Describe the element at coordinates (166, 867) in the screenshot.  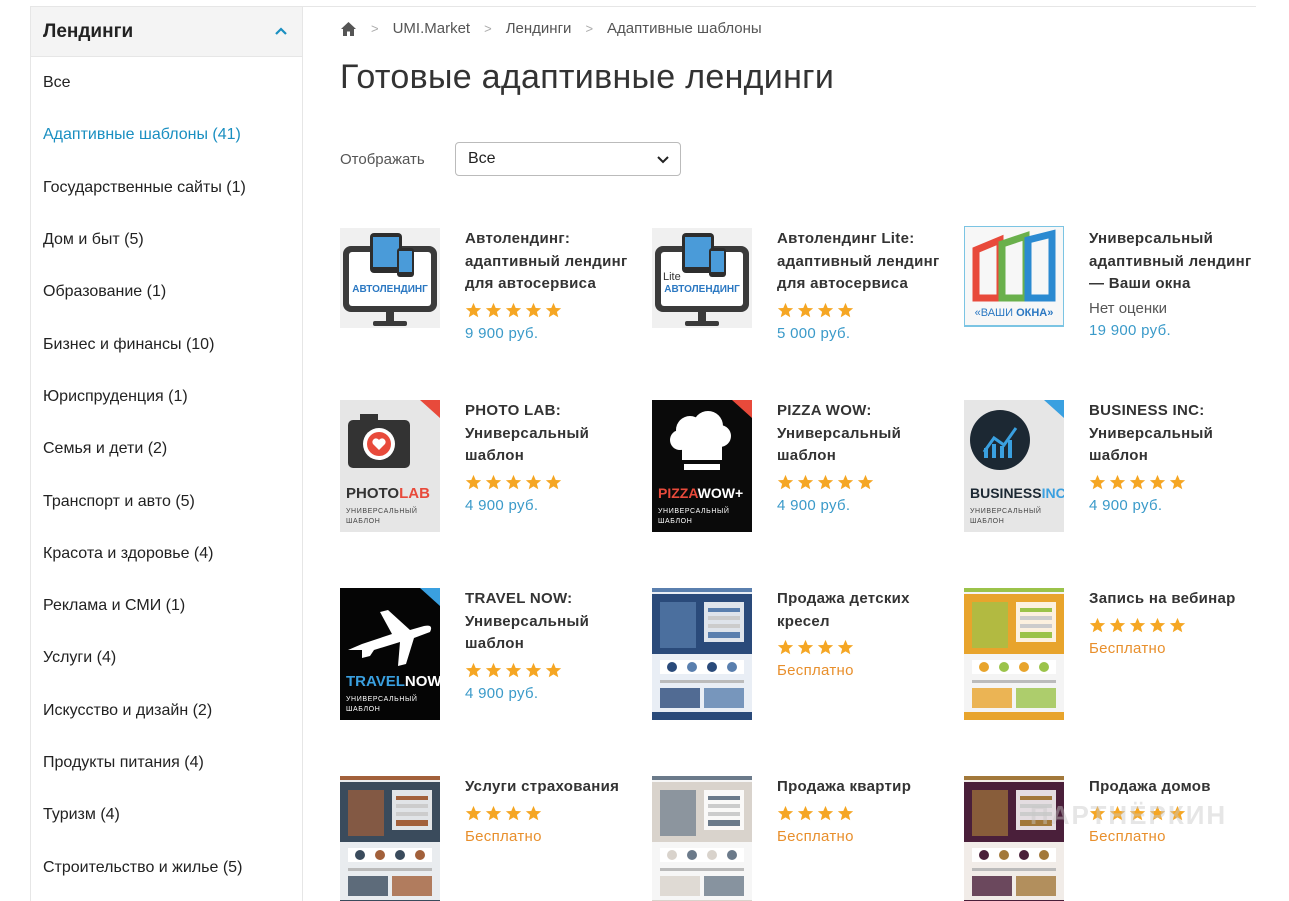
I see `sidebar-item: Строительство и жилье (5)` at that location.